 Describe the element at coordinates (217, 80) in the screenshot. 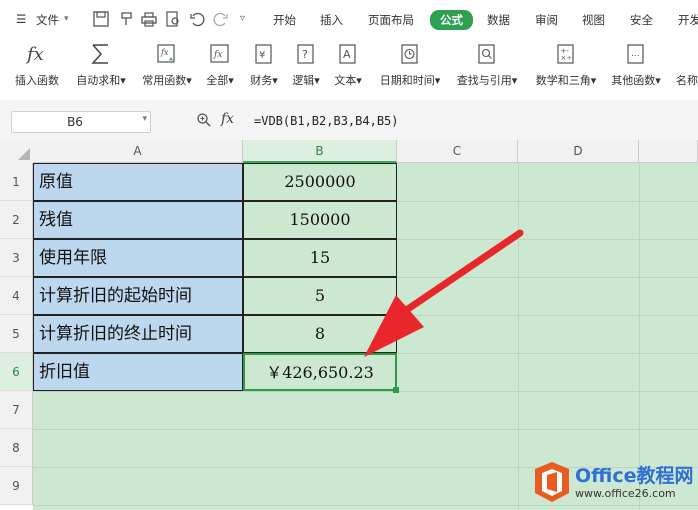

I see `all-functions-label: 全部` at that location.